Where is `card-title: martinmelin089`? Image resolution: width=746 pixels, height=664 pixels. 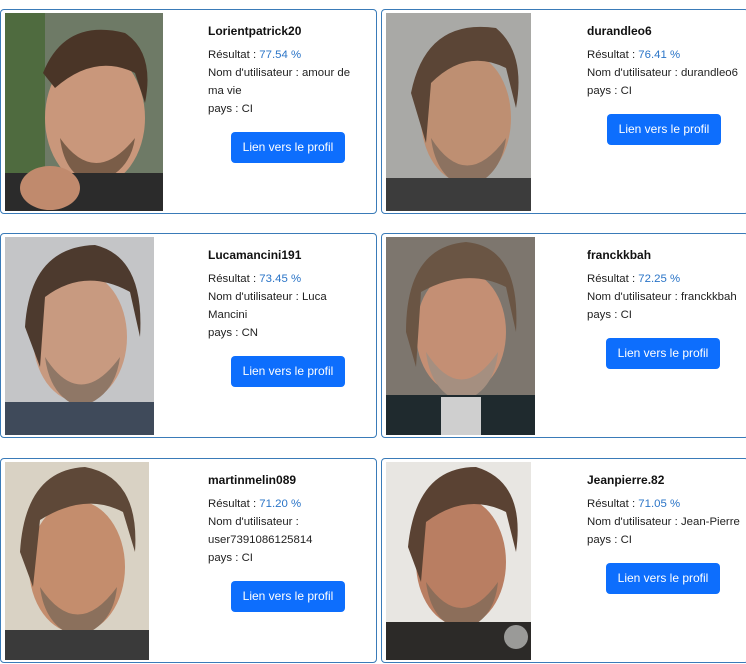
card-title: martinmelin089 is located at coordinates (252, 480).